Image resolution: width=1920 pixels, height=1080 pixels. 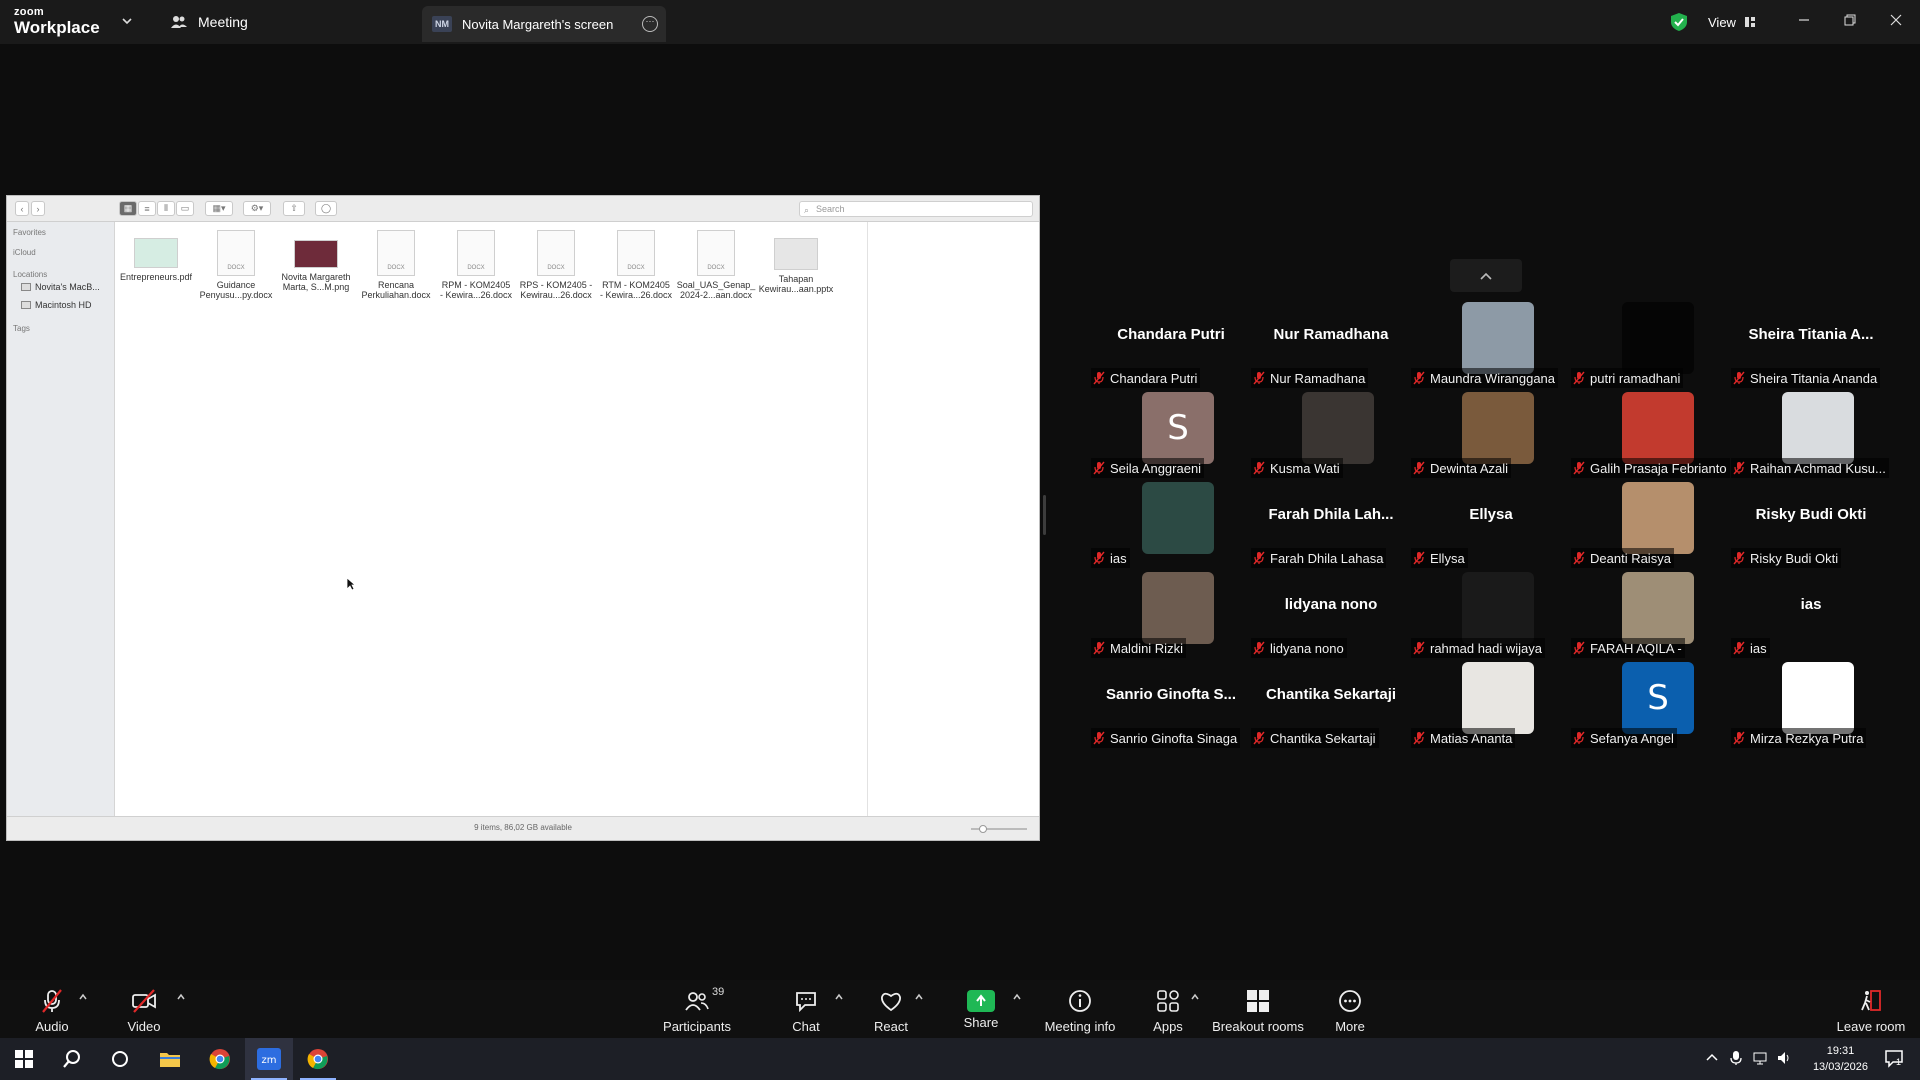 What do you see at coordinates (716, 265) in the screenshot?
I see `file-item: Soal_UAS_Genap_2024-2...aan.docx` at bounding box center [716, 265].